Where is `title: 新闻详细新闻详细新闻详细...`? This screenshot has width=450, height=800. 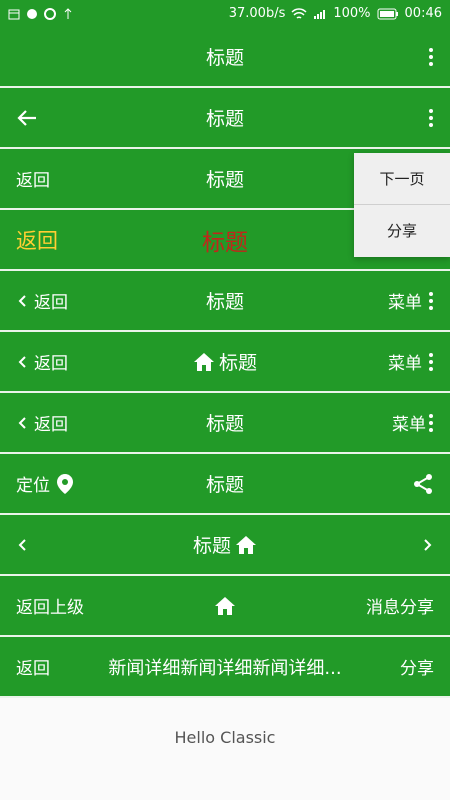
title: 新闻详细新闻详细新闻详细... is located at coordinates (225, 668).